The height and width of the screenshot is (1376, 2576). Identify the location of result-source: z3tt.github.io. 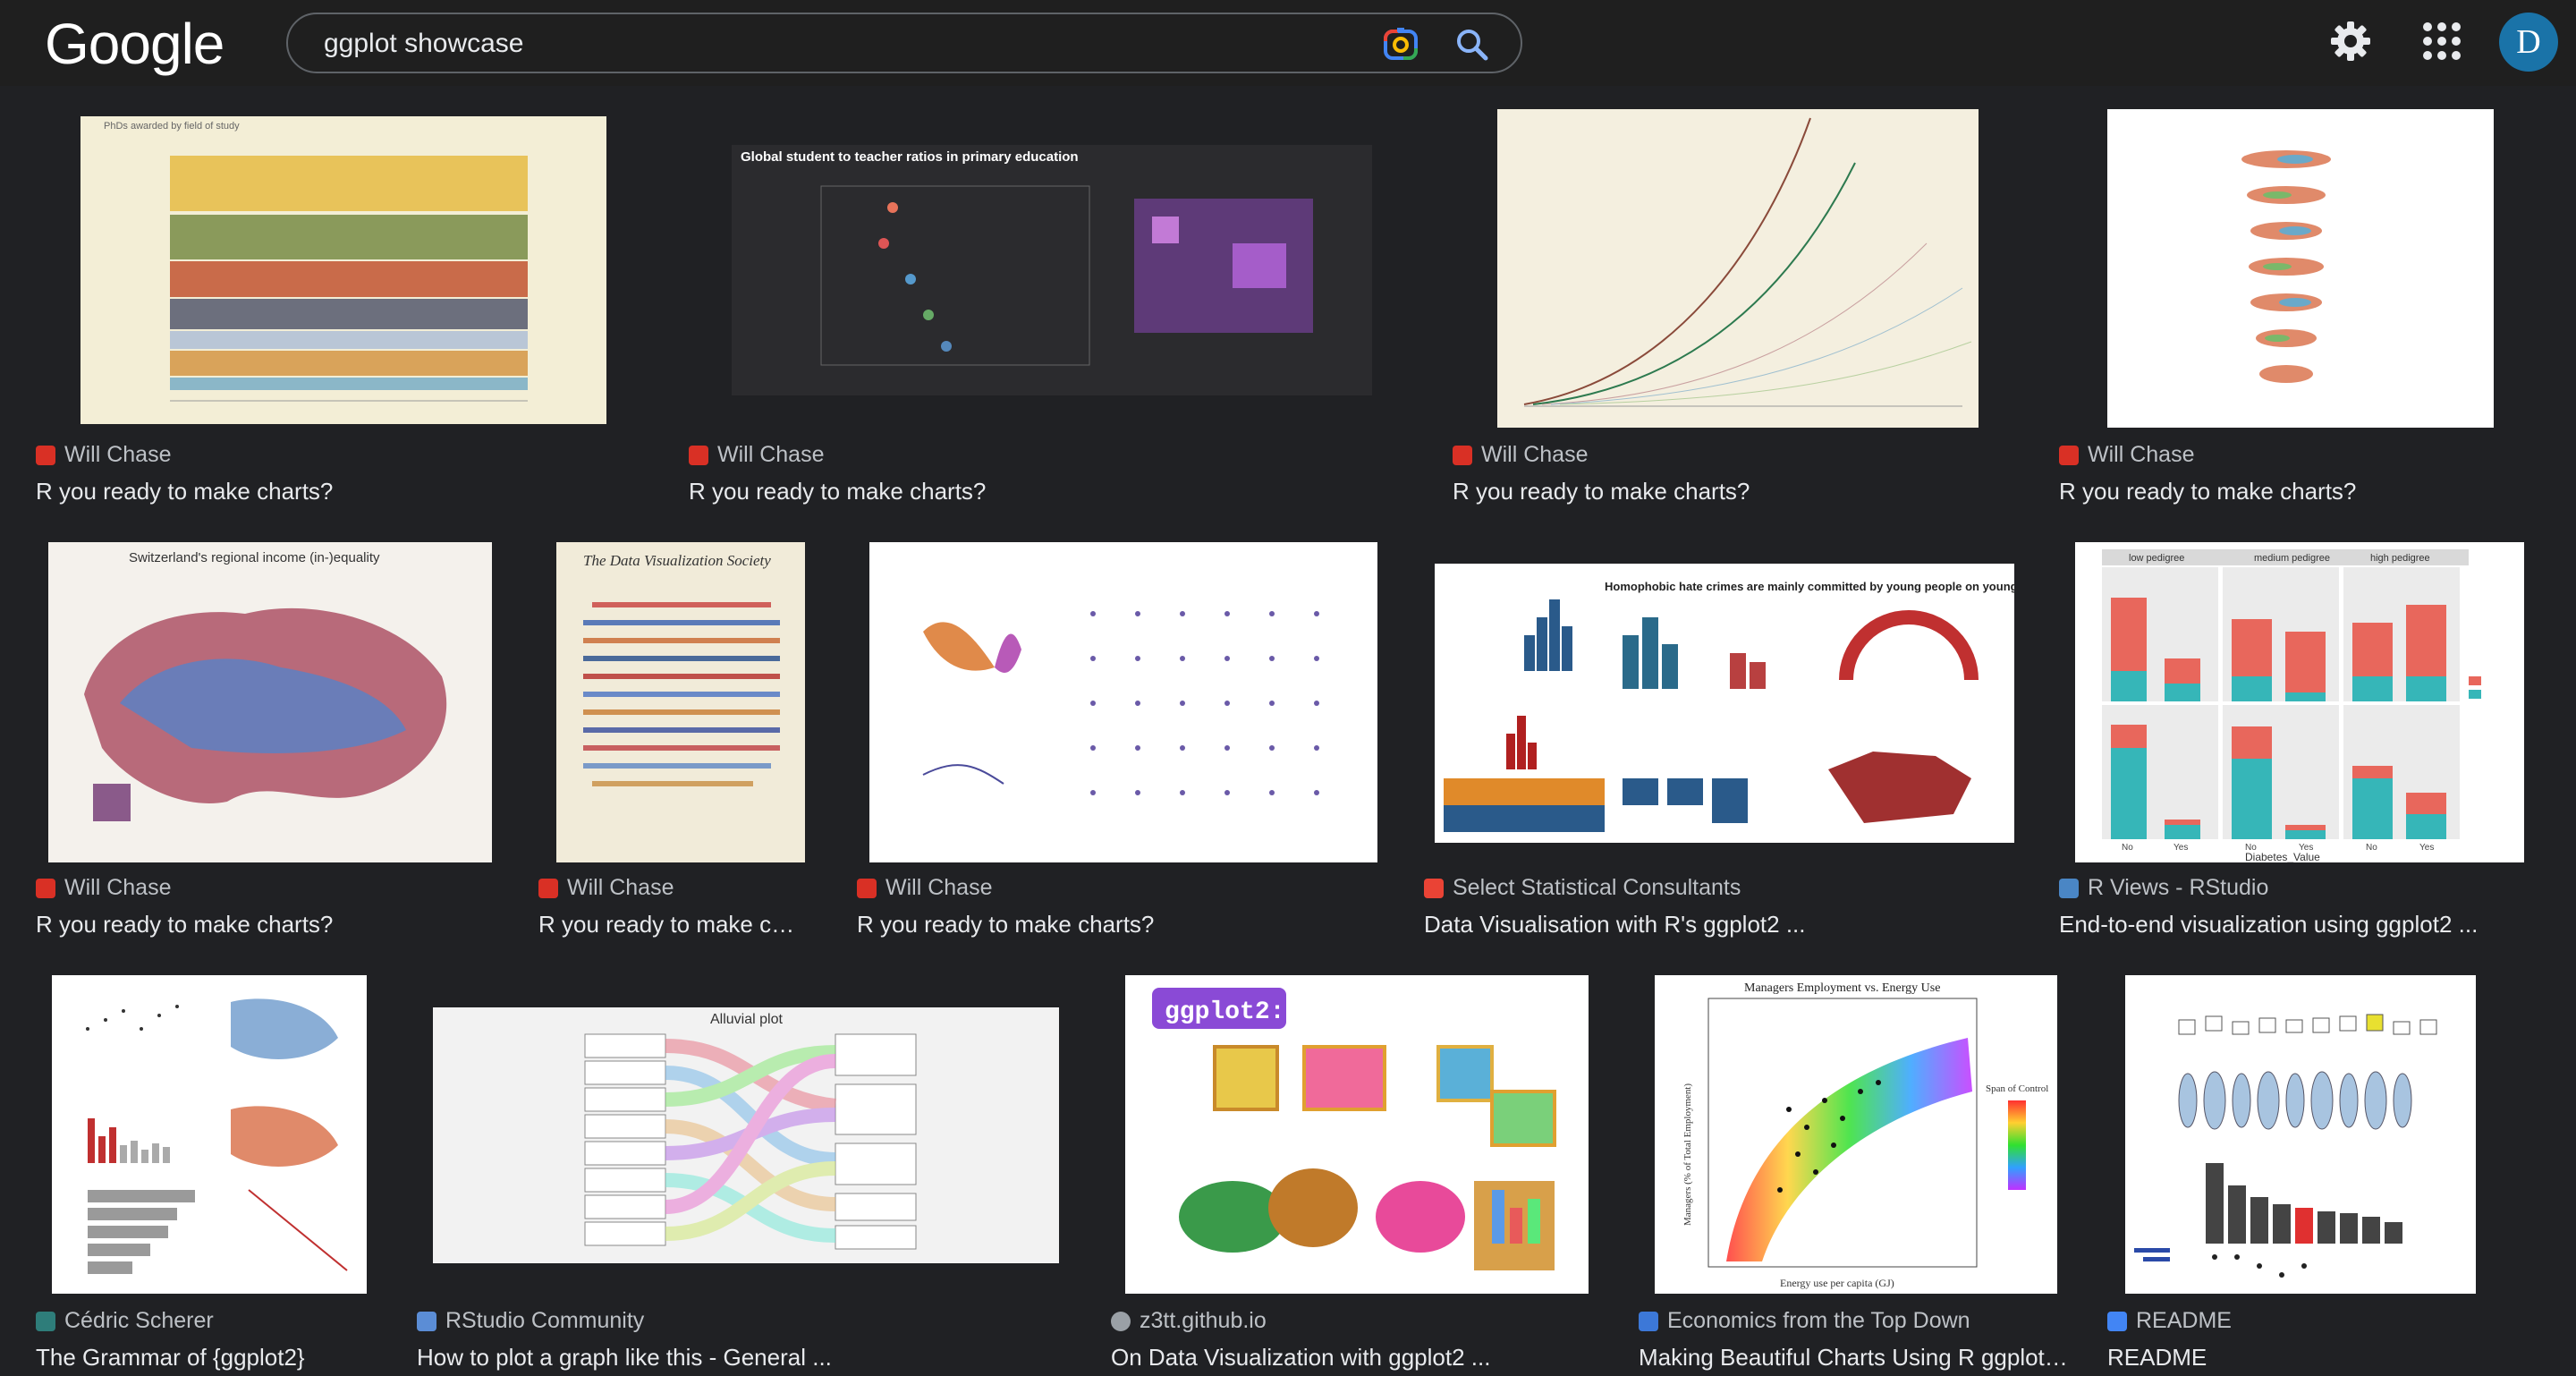
(1189, 1321).